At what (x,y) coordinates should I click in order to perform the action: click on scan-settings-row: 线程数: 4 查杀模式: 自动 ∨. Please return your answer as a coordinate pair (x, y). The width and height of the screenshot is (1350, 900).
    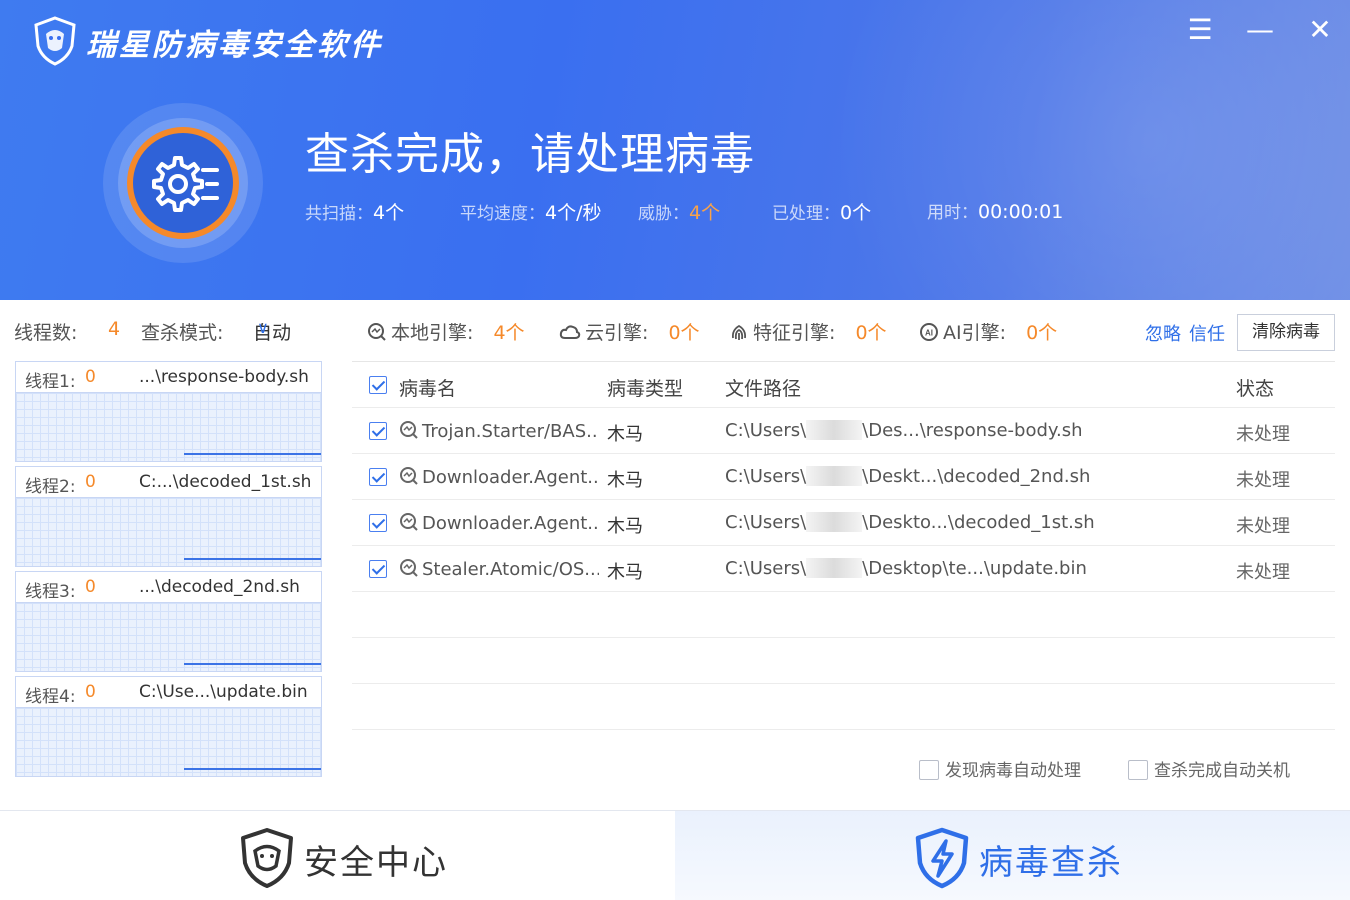
    Looking at the image, I should click on (174, 333).